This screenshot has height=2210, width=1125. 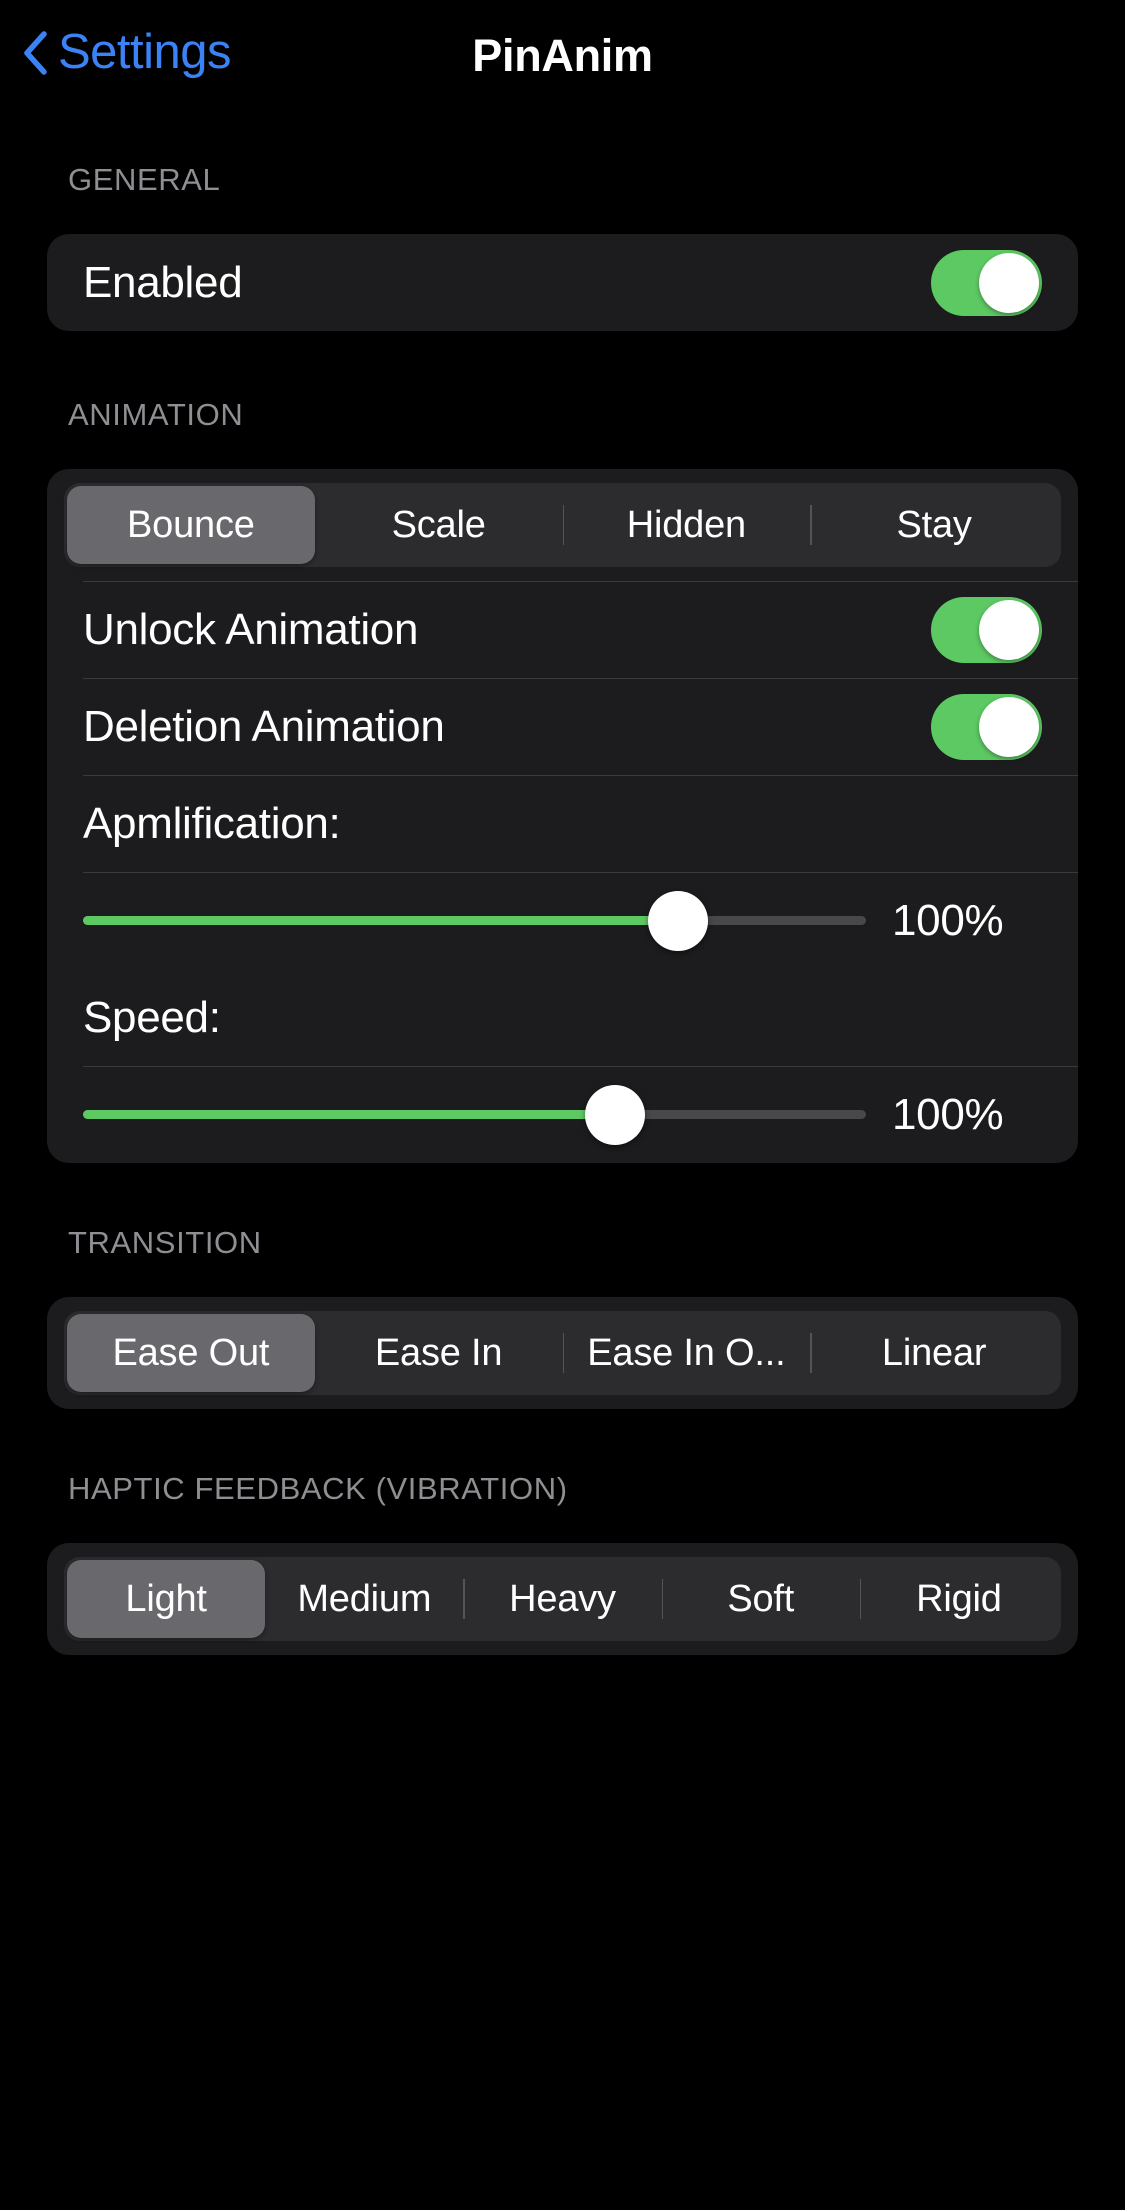 I want to click on segment-label: Medium, so click(x=364, y=1598).